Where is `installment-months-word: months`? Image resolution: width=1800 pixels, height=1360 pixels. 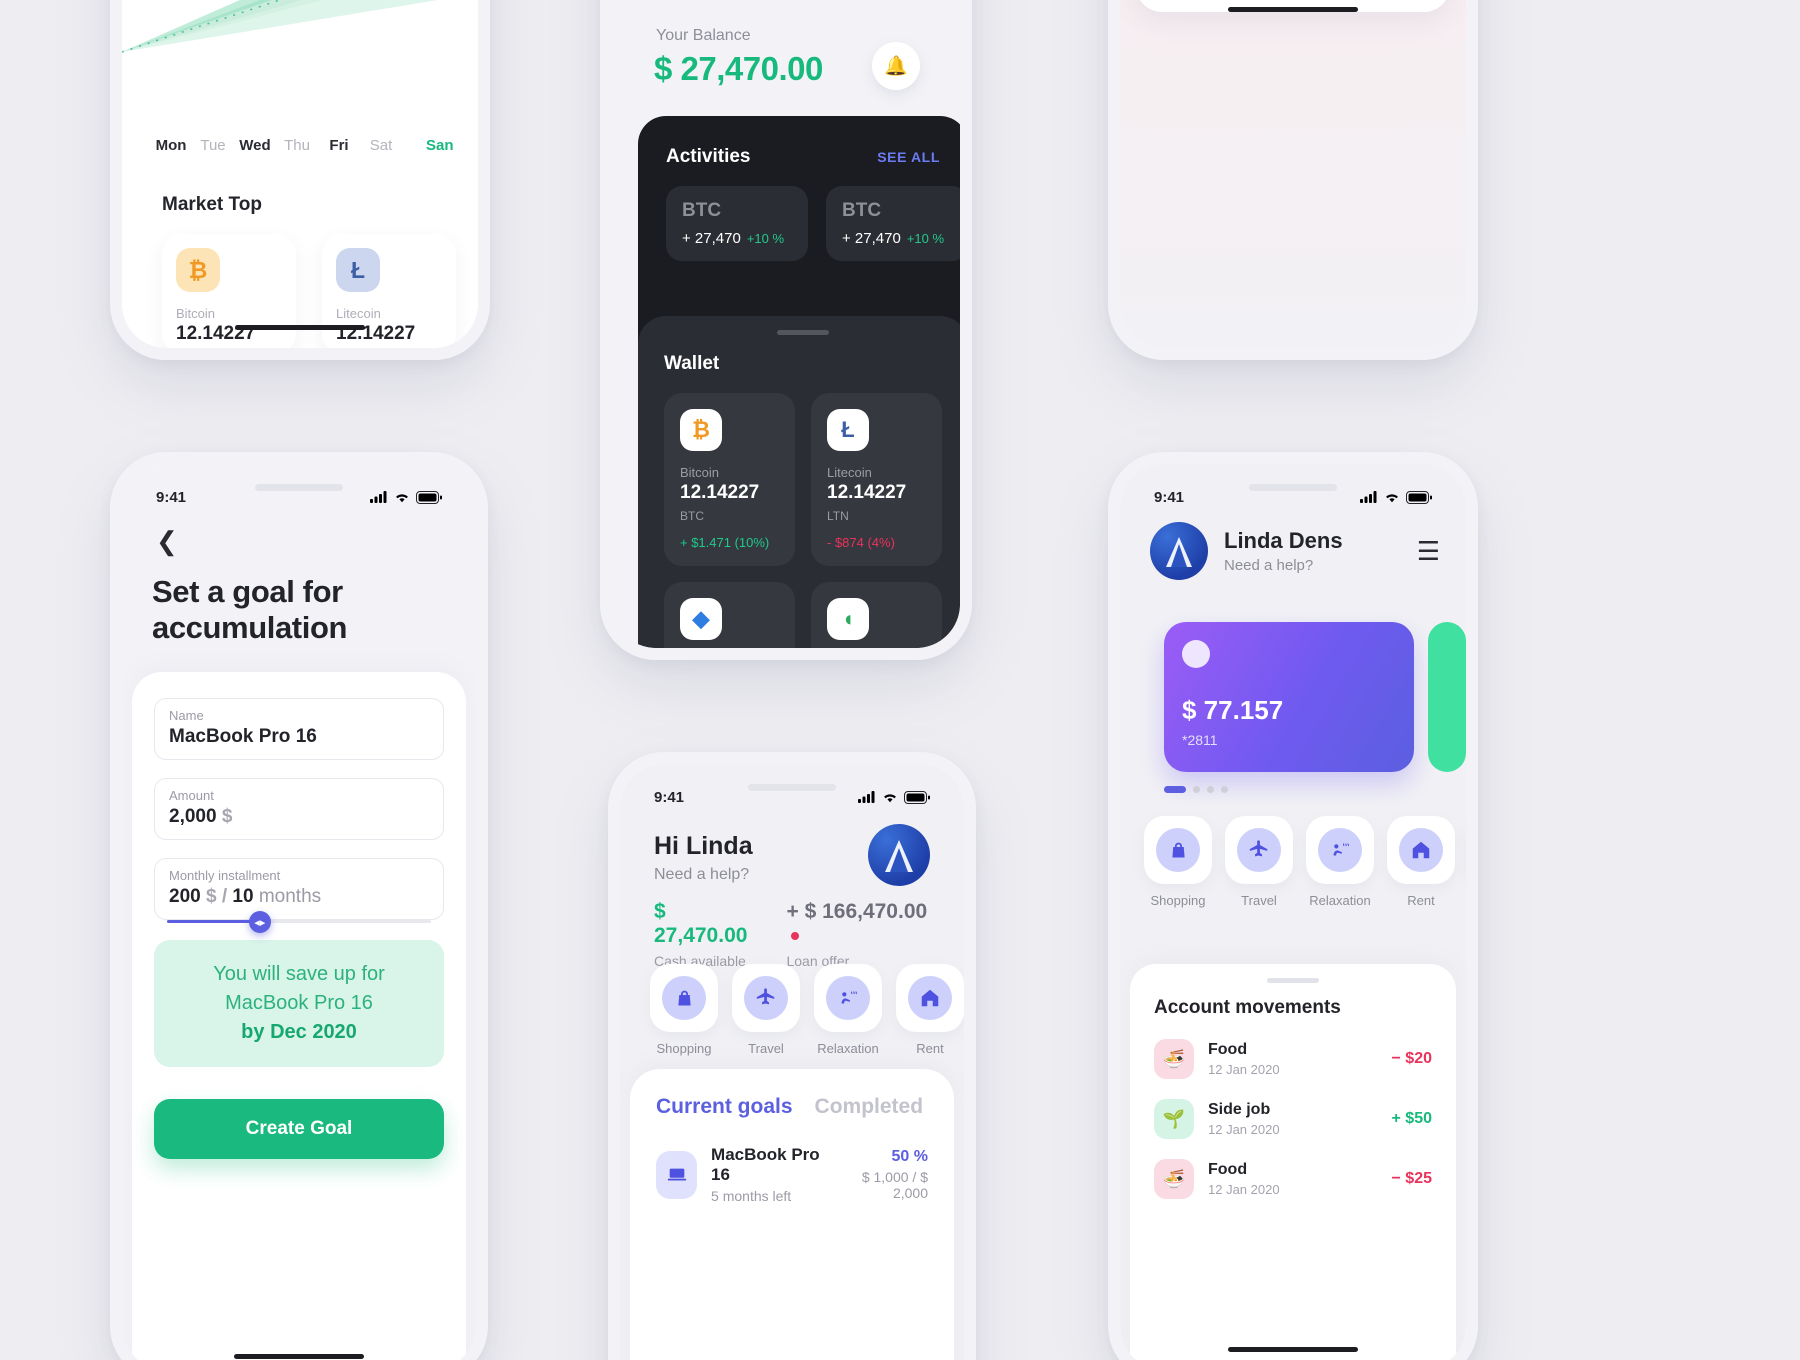
installment-months-word: months is located at coordinates (290, 896).